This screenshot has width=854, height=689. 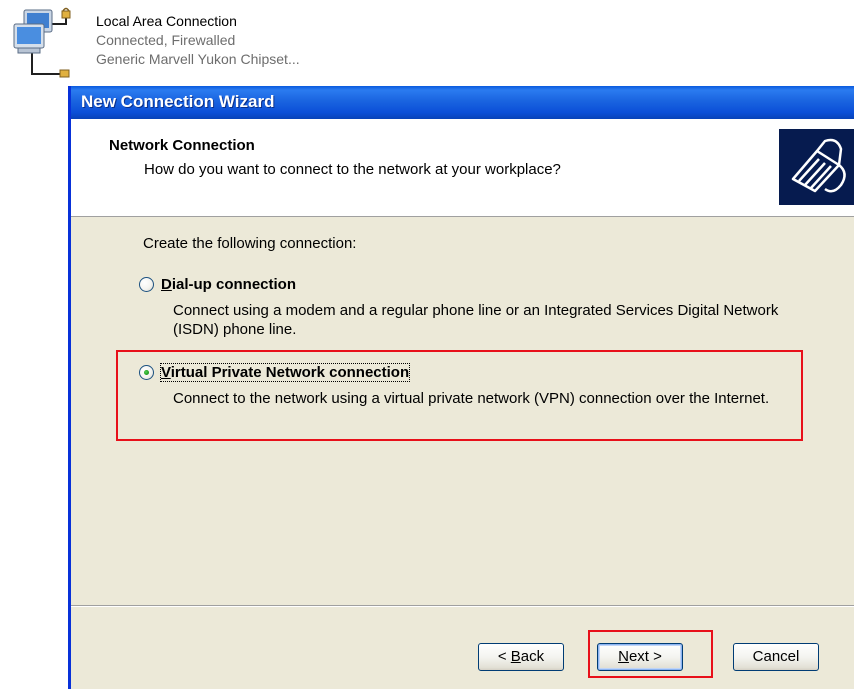 I want to click on back-rest: ack, so click(x=532, y=656).